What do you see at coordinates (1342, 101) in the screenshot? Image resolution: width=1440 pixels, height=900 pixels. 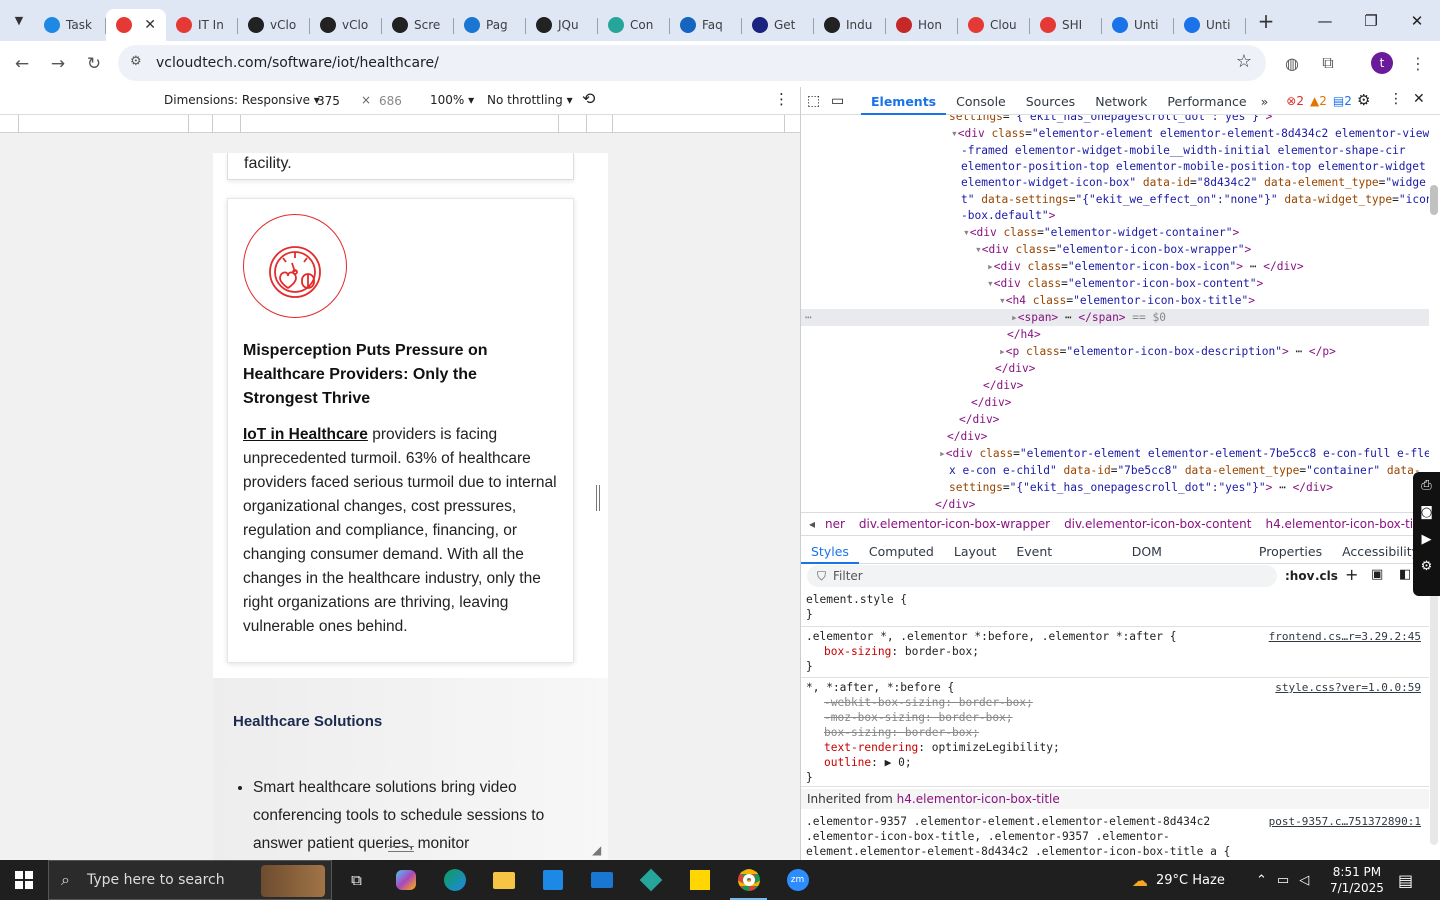 I see `info-count-badge: ▤2` at bounding box center [1342, 101].